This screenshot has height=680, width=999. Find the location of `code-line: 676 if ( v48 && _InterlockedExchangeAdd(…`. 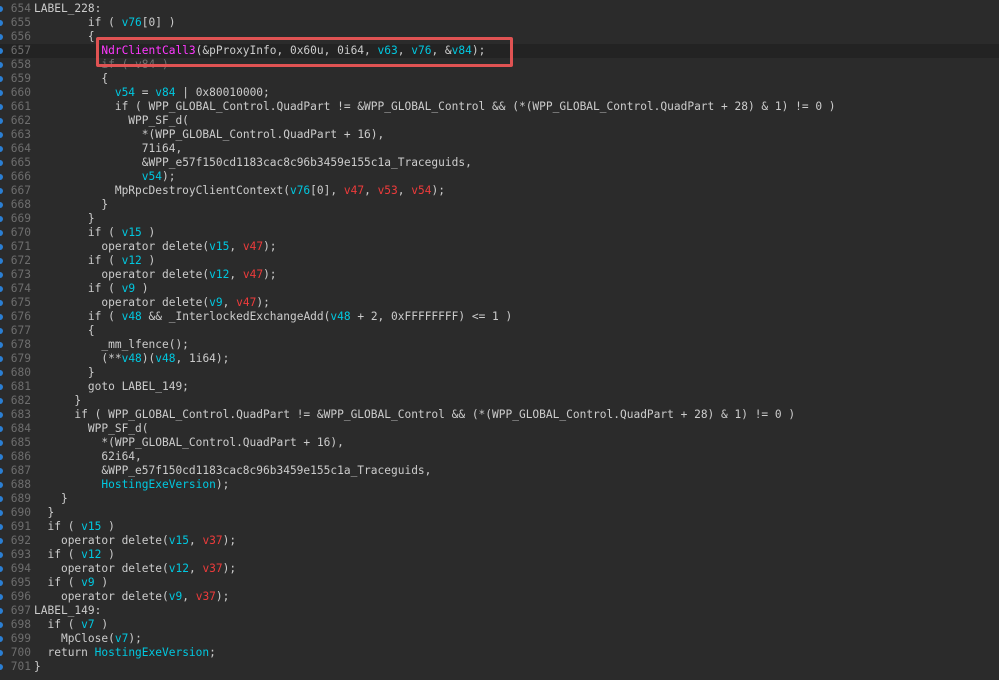

code-line: 676 if ( v48 && _InterlockedExchangeAdd(… is located at coordinates (499, 317).